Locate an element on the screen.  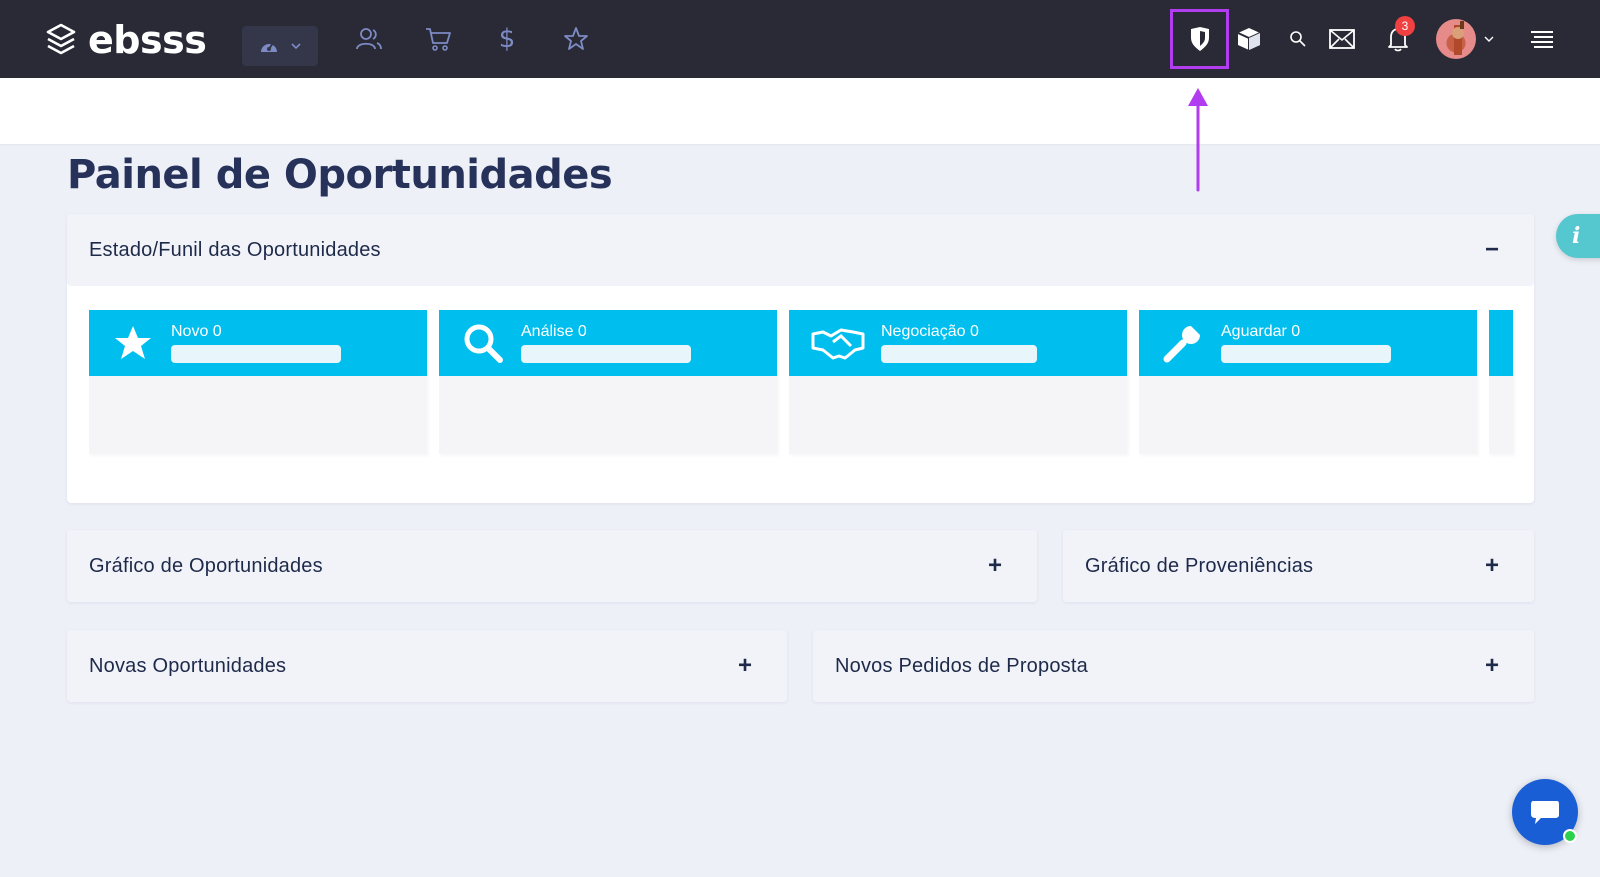
dollar-icon: $ is located at coordinates (507, 39).